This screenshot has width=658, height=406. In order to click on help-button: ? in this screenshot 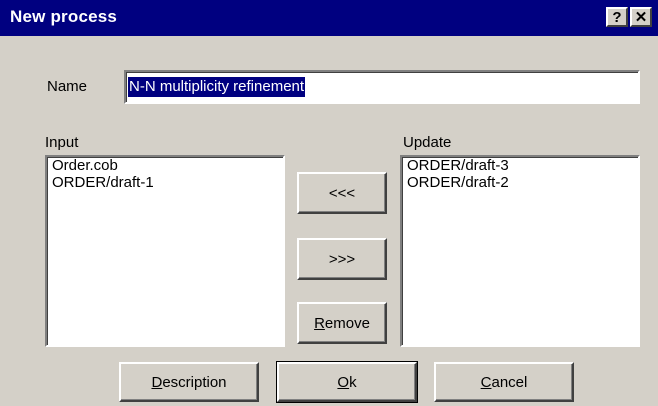, I will do `click(617, 17)`.